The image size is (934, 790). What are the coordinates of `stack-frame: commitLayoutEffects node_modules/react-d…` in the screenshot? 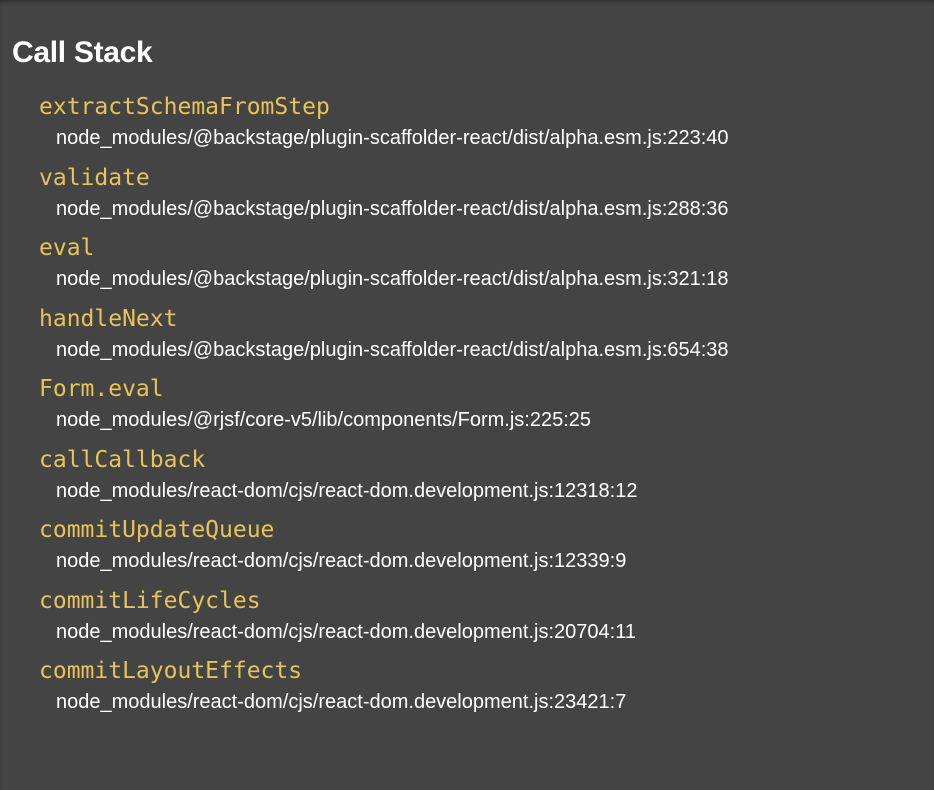 It's located at (467, 687).